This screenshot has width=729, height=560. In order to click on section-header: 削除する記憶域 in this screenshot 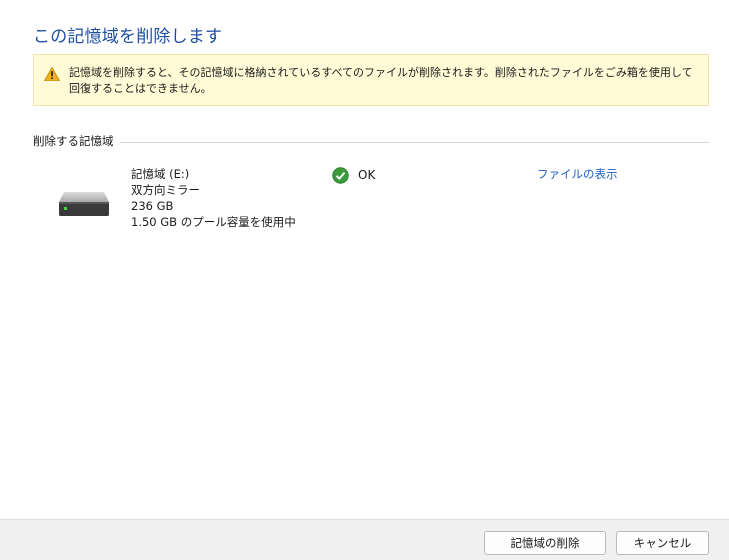, I will do `click(371, 142)`.